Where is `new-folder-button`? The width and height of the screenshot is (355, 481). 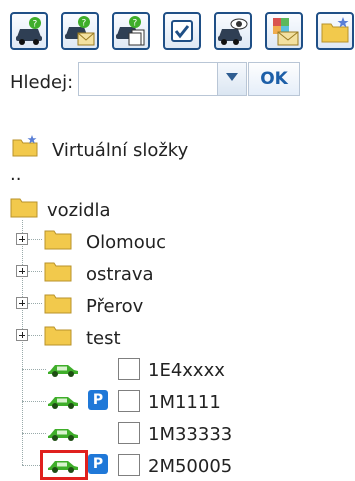 new-folder-button is located at coordinates (335, 31).